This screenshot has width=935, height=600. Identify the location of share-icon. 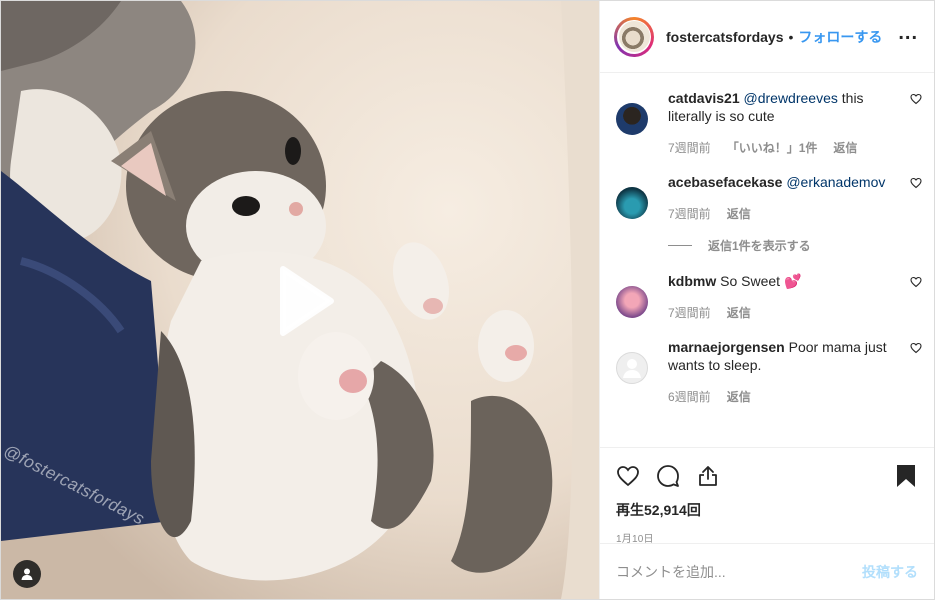
(708, 476).